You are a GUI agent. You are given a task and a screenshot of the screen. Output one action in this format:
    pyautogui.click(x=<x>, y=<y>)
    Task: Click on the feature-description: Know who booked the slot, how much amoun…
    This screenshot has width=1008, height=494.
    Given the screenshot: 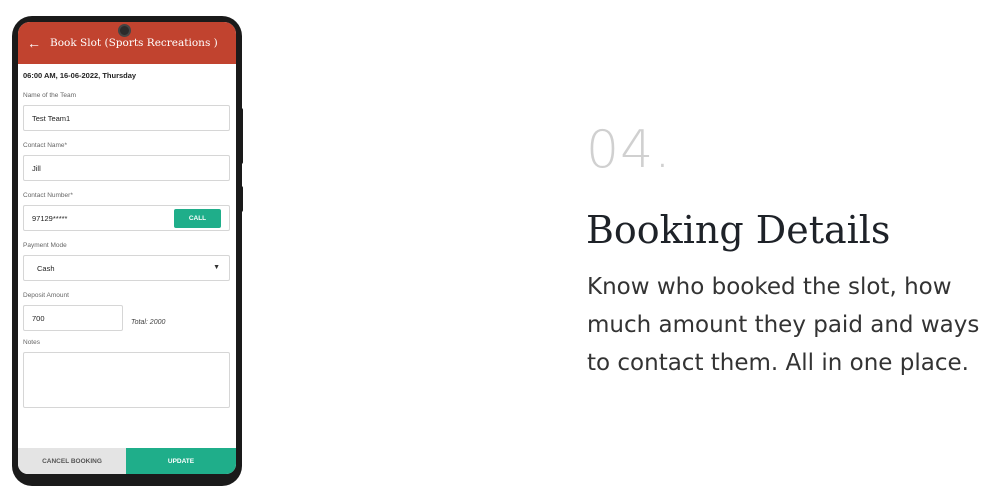 What is the action you would take?
    pyautogui.click(x=783, y=325)
    